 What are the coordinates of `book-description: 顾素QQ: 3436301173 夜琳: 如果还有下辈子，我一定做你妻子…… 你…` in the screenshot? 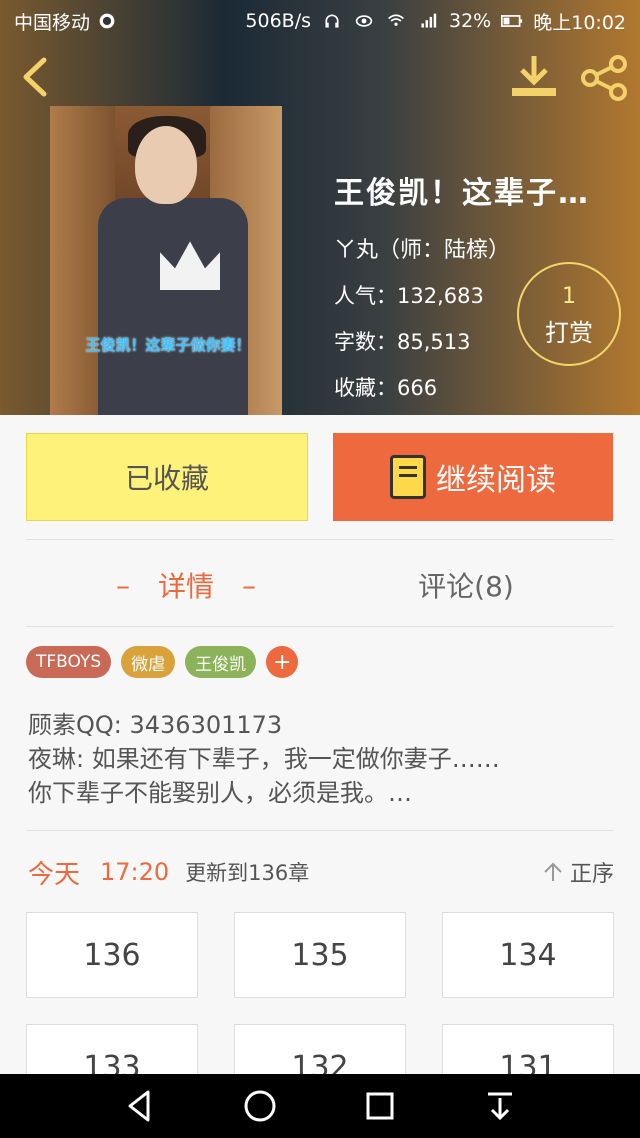 It's located at (323, 759).